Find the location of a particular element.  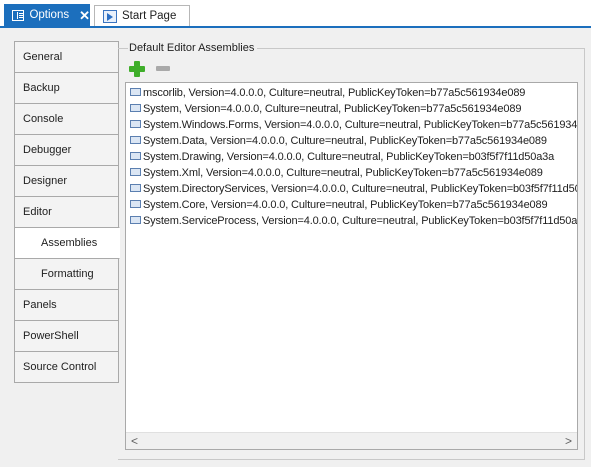

scroll-left-icon: < is located at coordinates (134, 441).